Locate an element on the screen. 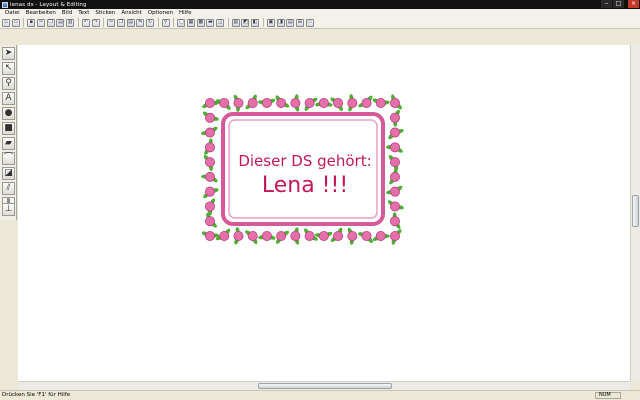 This screenshot has width=640, height=400. menu-hilfe: Hilfe is located at coordinates (185, 13).